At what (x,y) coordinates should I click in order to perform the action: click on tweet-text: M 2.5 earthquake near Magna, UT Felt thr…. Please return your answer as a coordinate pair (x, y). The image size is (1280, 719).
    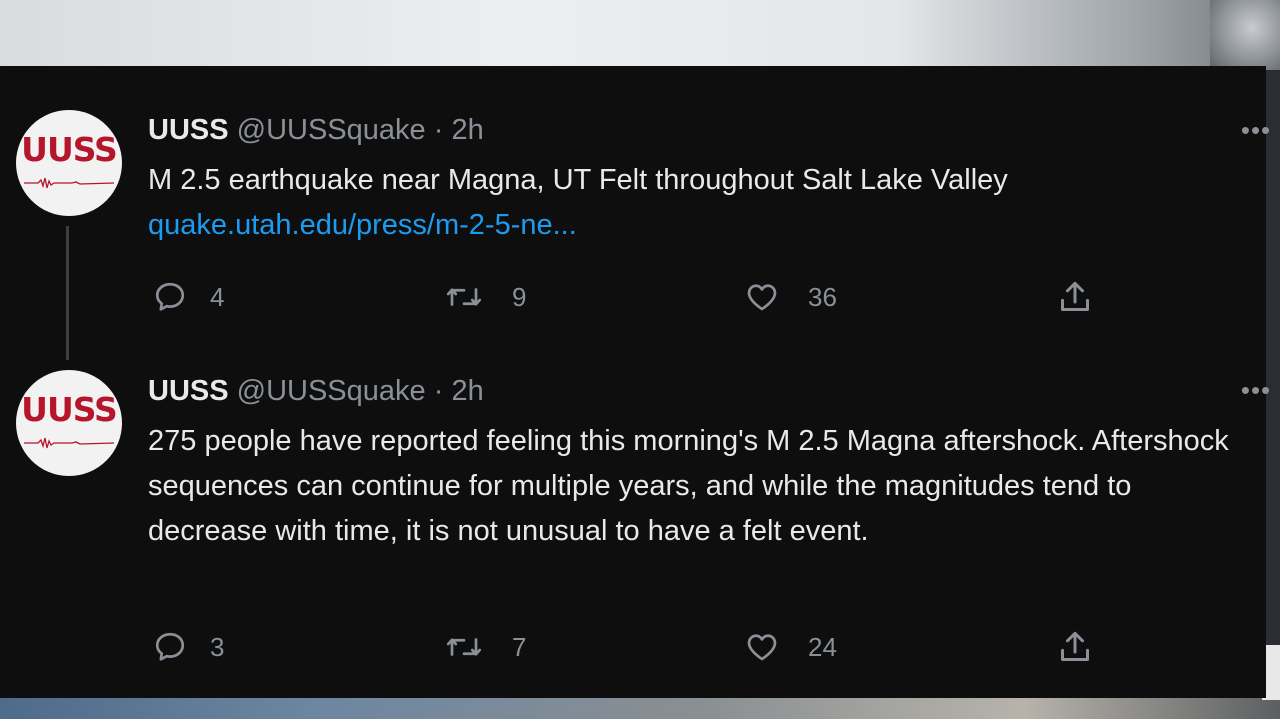
    Looking at the image, I should click on (578, 180).